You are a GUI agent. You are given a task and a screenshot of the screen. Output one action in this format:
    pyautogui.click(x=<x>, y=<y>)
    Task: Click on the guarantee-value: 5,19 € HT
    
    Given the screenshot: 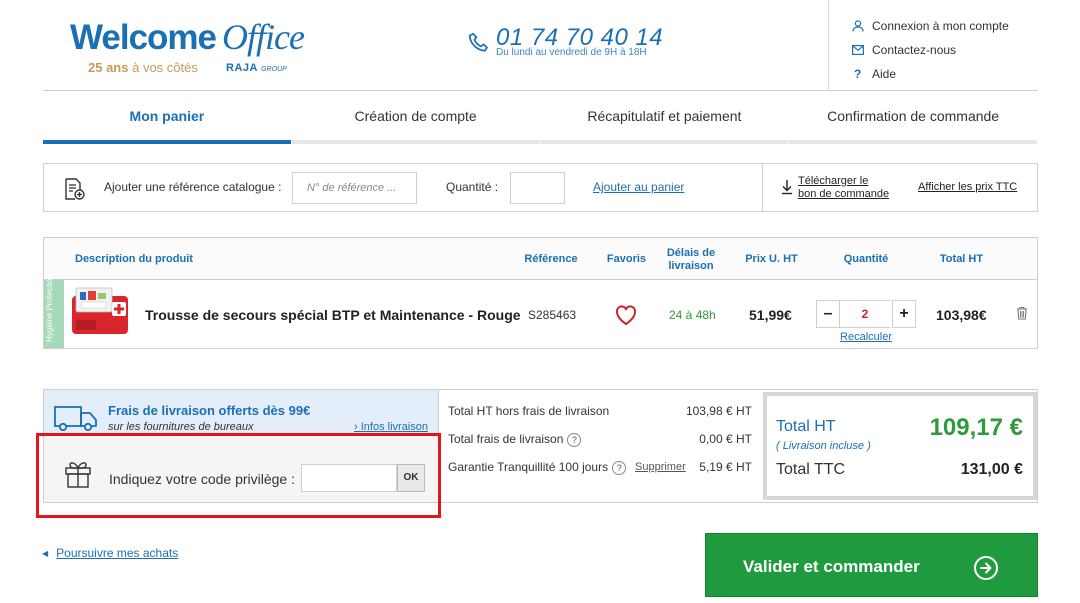 What is the action you would take?
    pyautogui.click(x=725, y=467)
    